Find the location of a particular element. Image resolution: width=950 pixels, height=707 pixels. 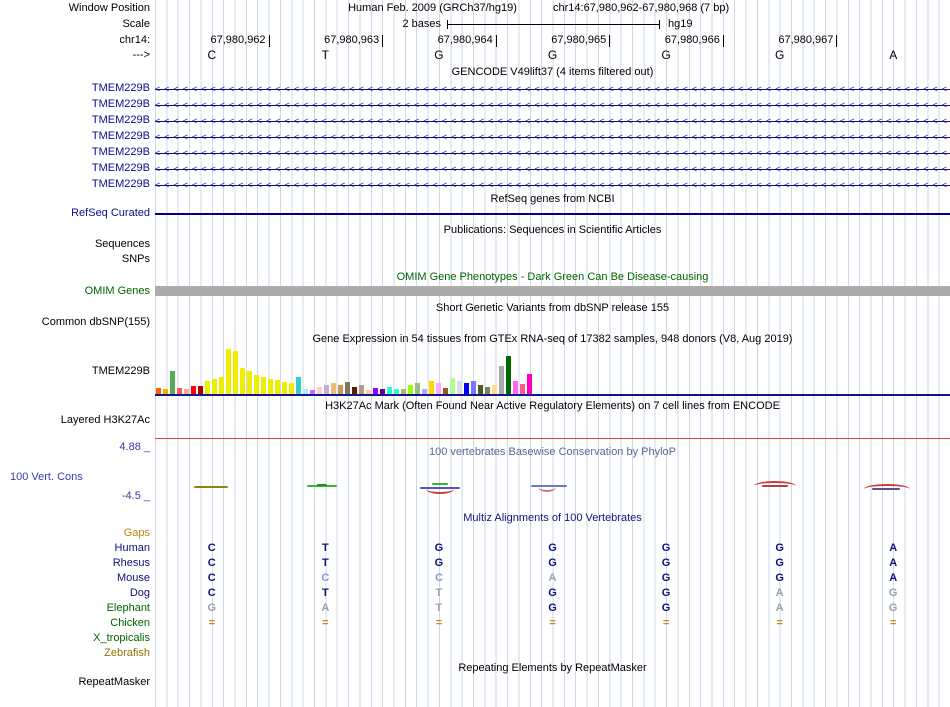

omim-genes-label: OMIM Genes is located at coordinates (75, 291).